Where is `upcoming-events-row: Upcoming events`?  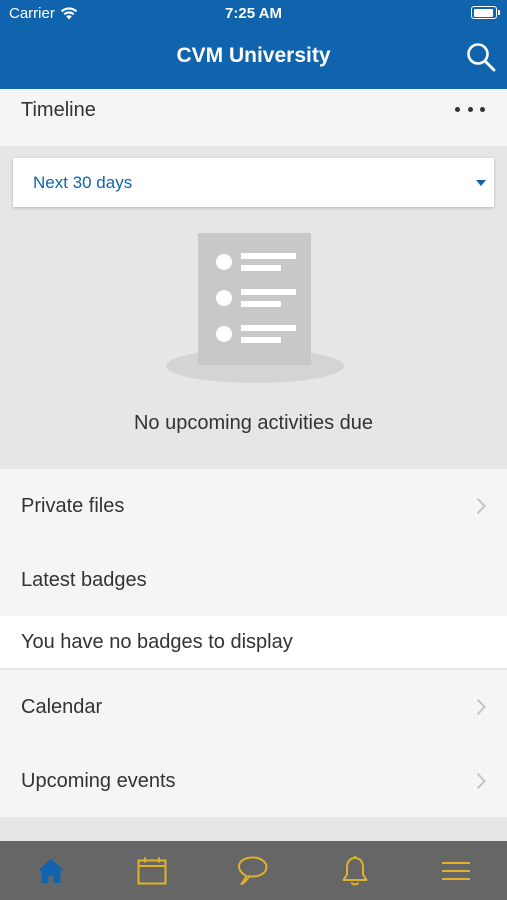 upcoming-events-row: Upcoming events is located at coordinates (253, 781).